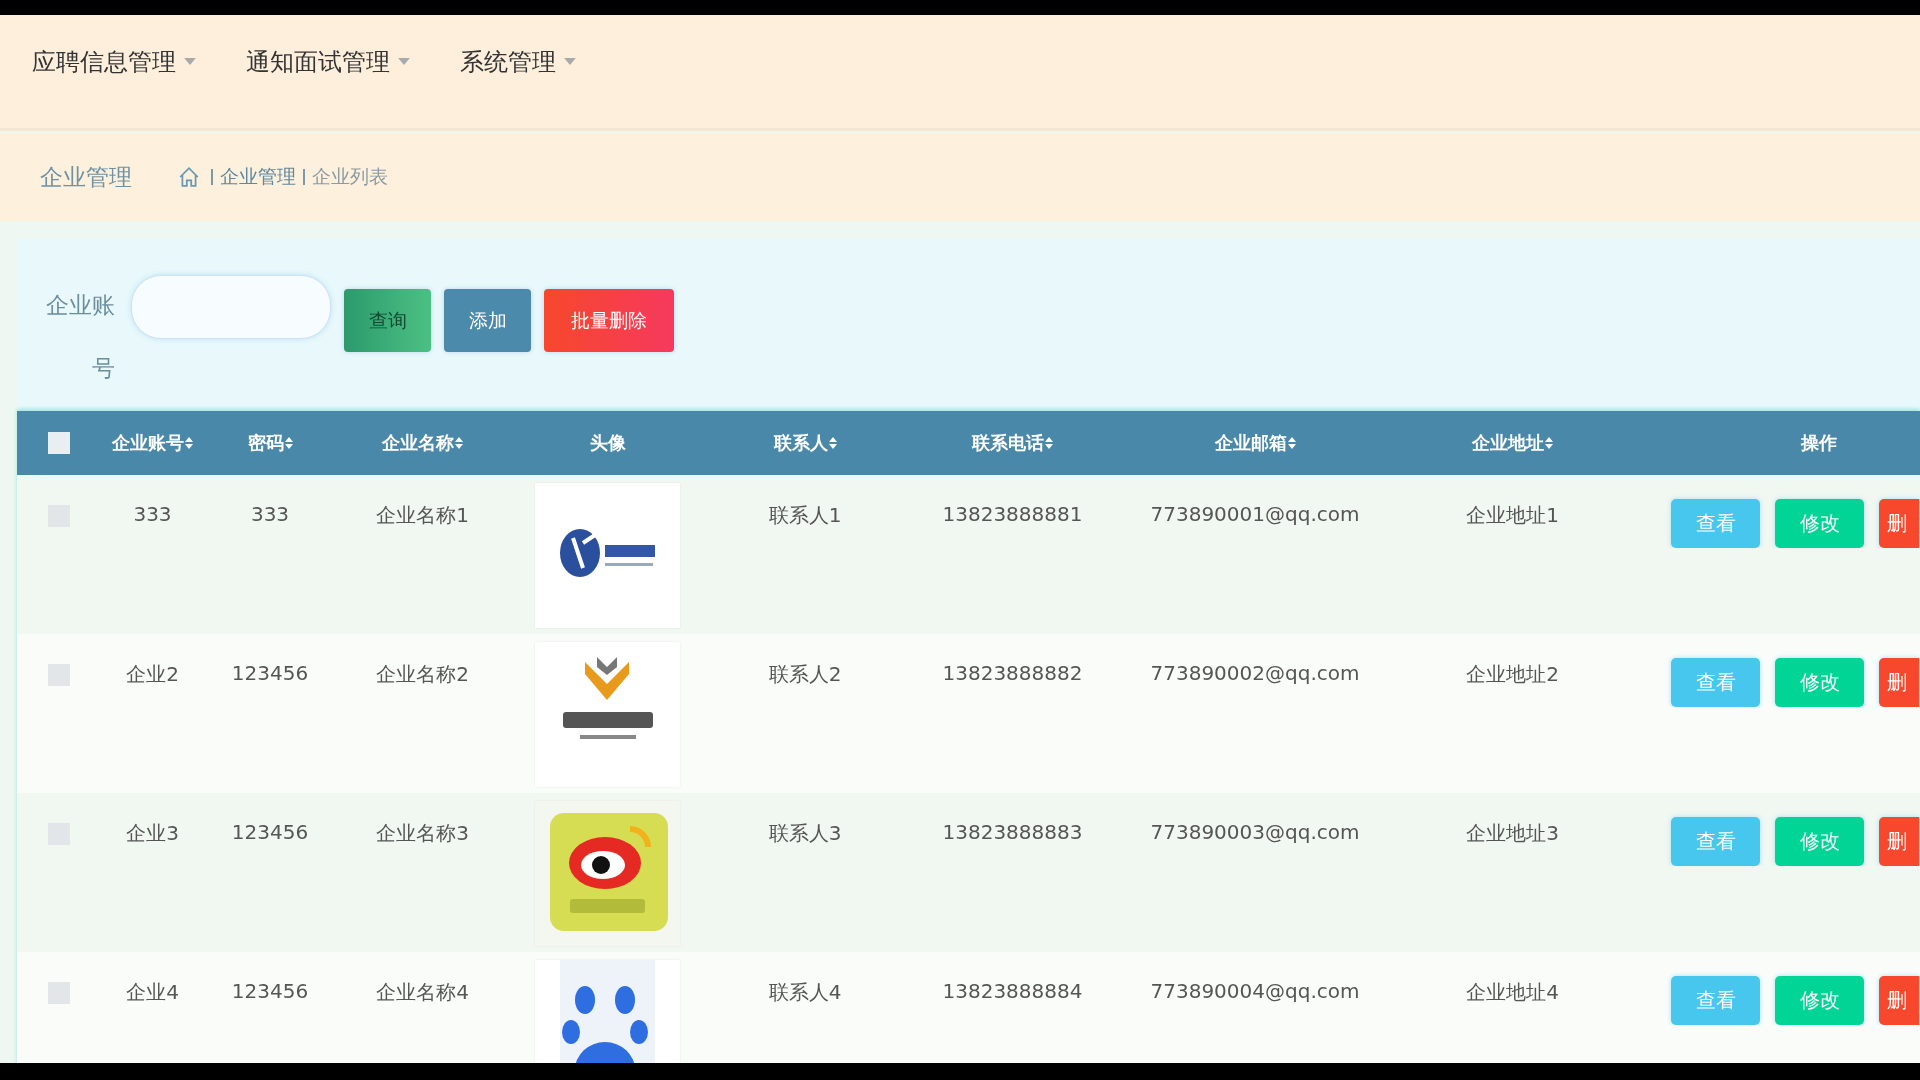  Describe the element at coordinates (805, 515) in the screenshot. I see `table-cell: 联系人1` at that location.